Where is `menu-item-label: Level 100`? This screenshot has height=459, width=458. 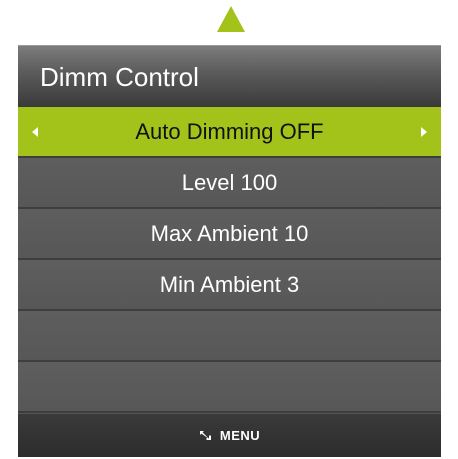
menu-item-label: Level 100 is located at coordinates (229, 182).